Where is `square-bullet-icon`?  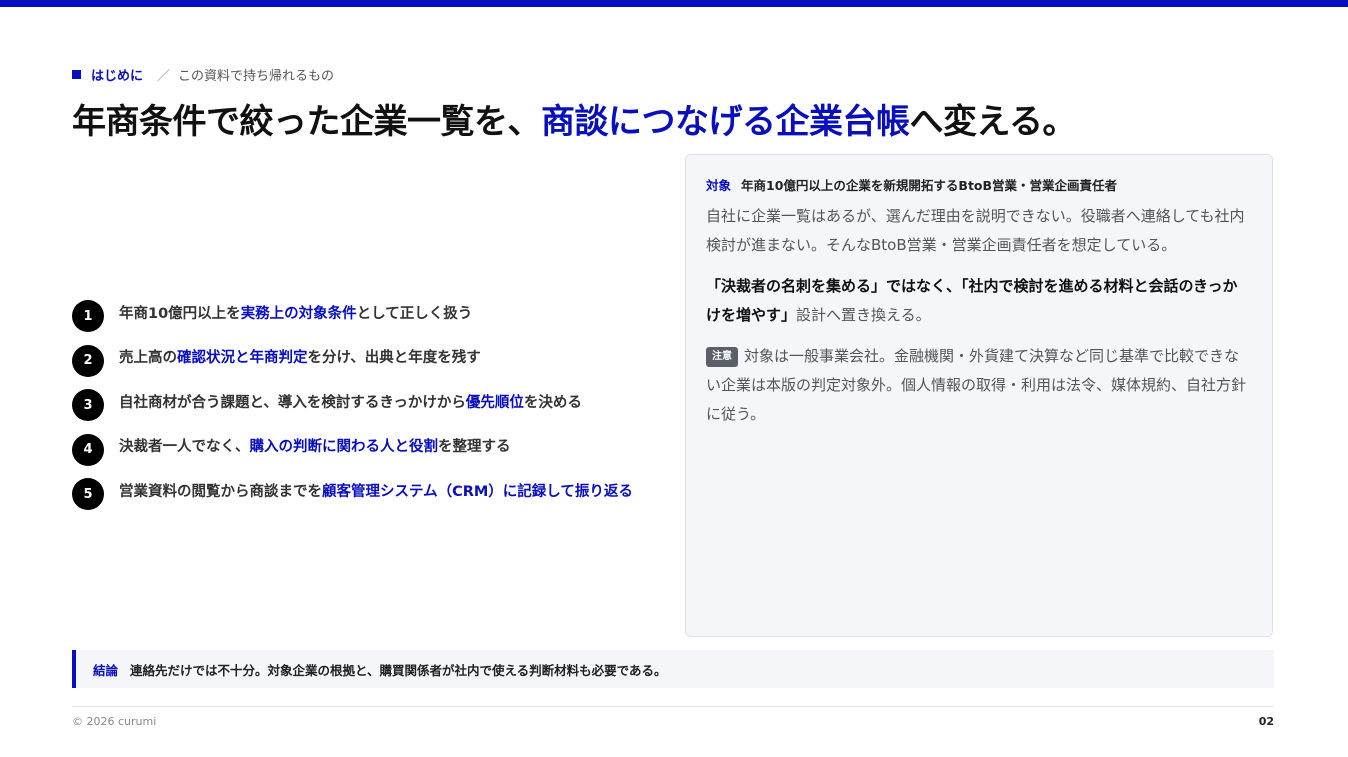 square-bullet-icon is located at coordinates (76, 74).